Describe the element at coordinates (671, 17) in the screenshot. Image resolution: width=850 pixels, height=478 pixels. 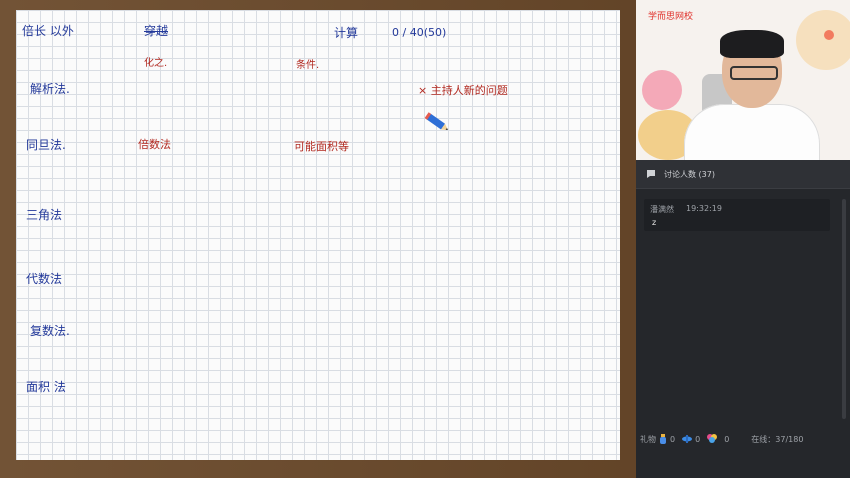
I see `brand-logo: 学而思网校` at that location.